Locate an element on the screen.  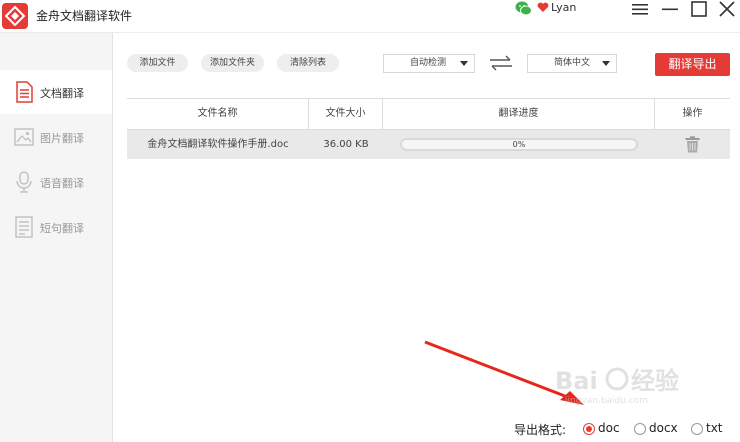
sidebar-item-image-translate: 图片翻译 is located at coordinates (56, 137).